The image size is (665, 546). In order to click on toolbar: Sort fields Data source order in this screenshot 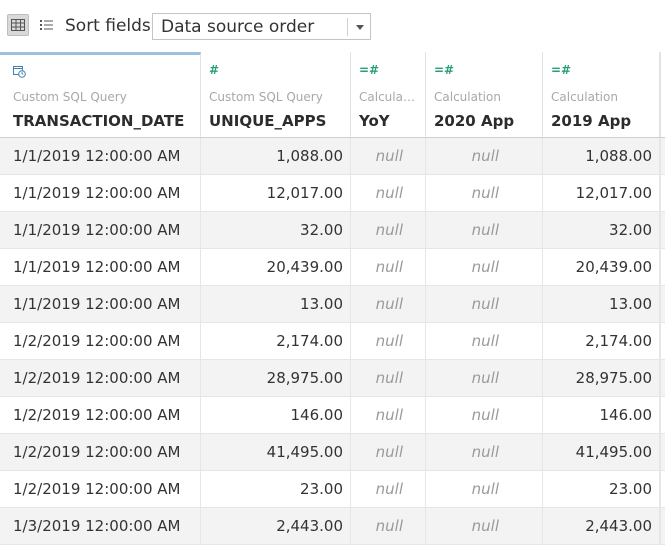, I will do `click(332, 26)`.